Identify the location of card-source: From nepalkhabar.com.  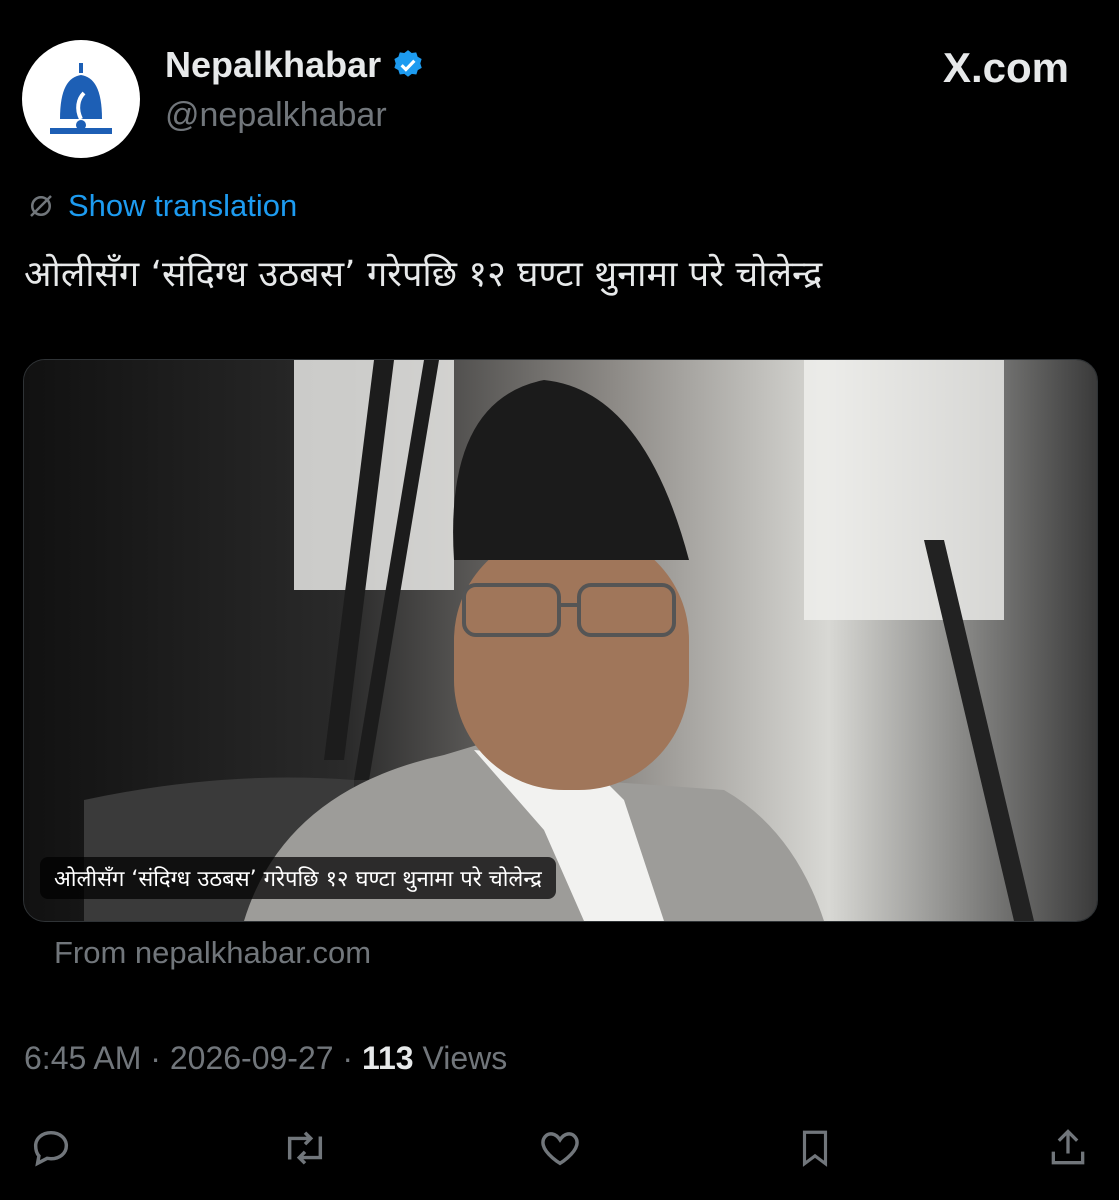
(212, 953).